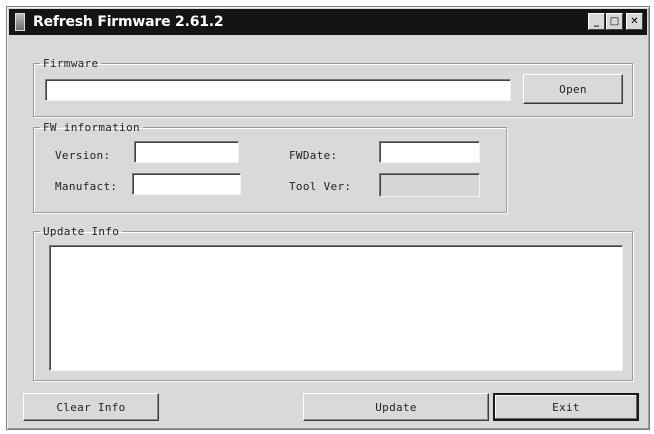 This screenshot has height=434, width=654. I want to click on firmware-path-input, so click(278, 90).